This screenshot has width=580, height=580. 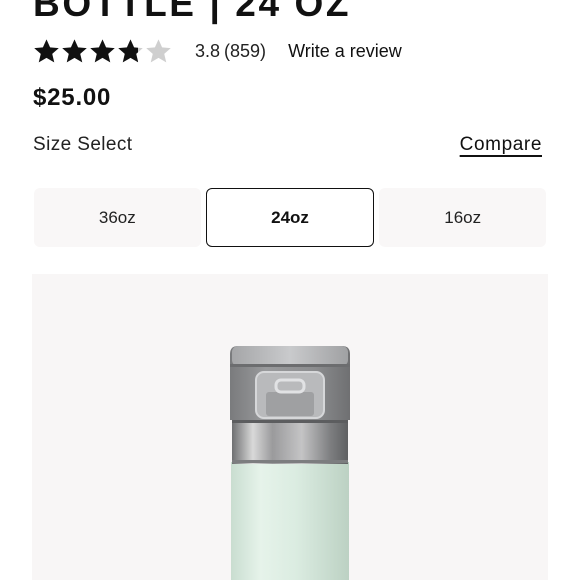 What do you see at coordinates (463, 217) in the screenshot?
I see `size-option-16oz: 16oz` at bounding box center [463, 217].